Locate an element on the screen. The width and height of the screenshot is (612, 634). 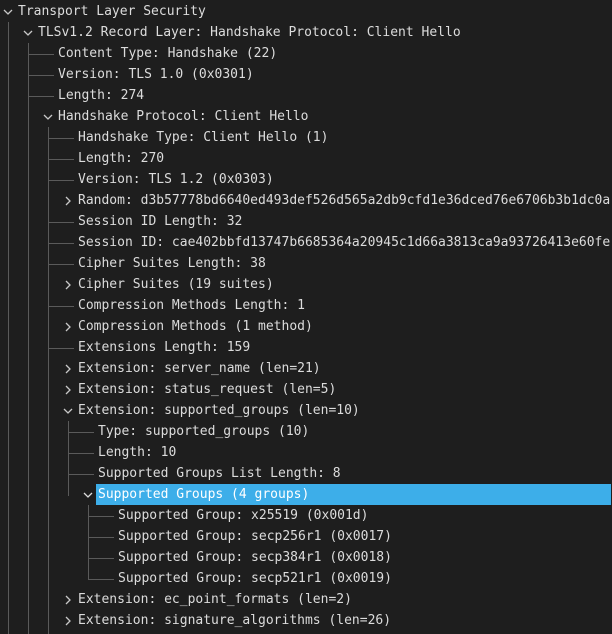
tree-node-compression-methods: Compression Methods (1 method) is located at coordinates (306, 326).